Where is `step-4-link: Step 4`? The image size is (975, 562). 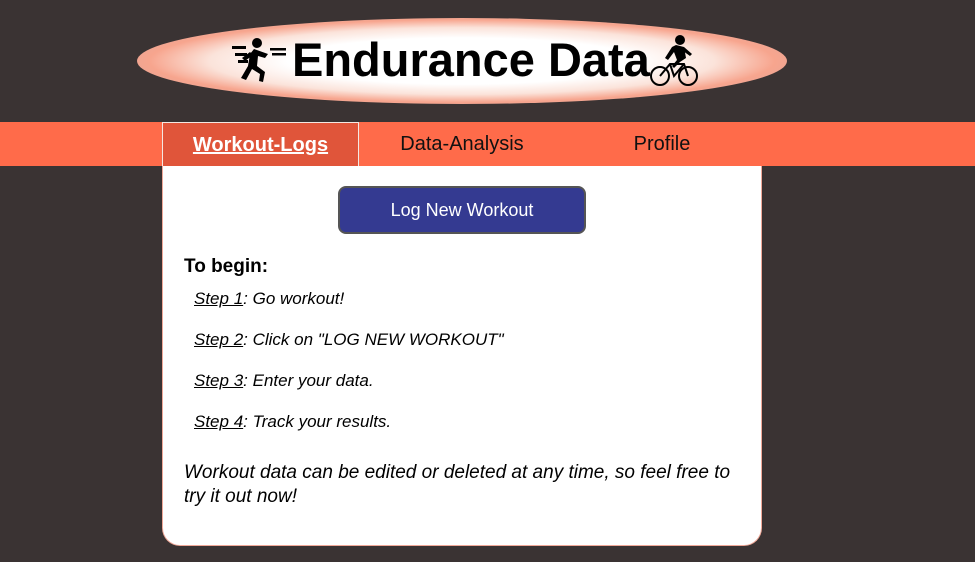 step-4-link: Step 4 is located at coordinates (218, 421).